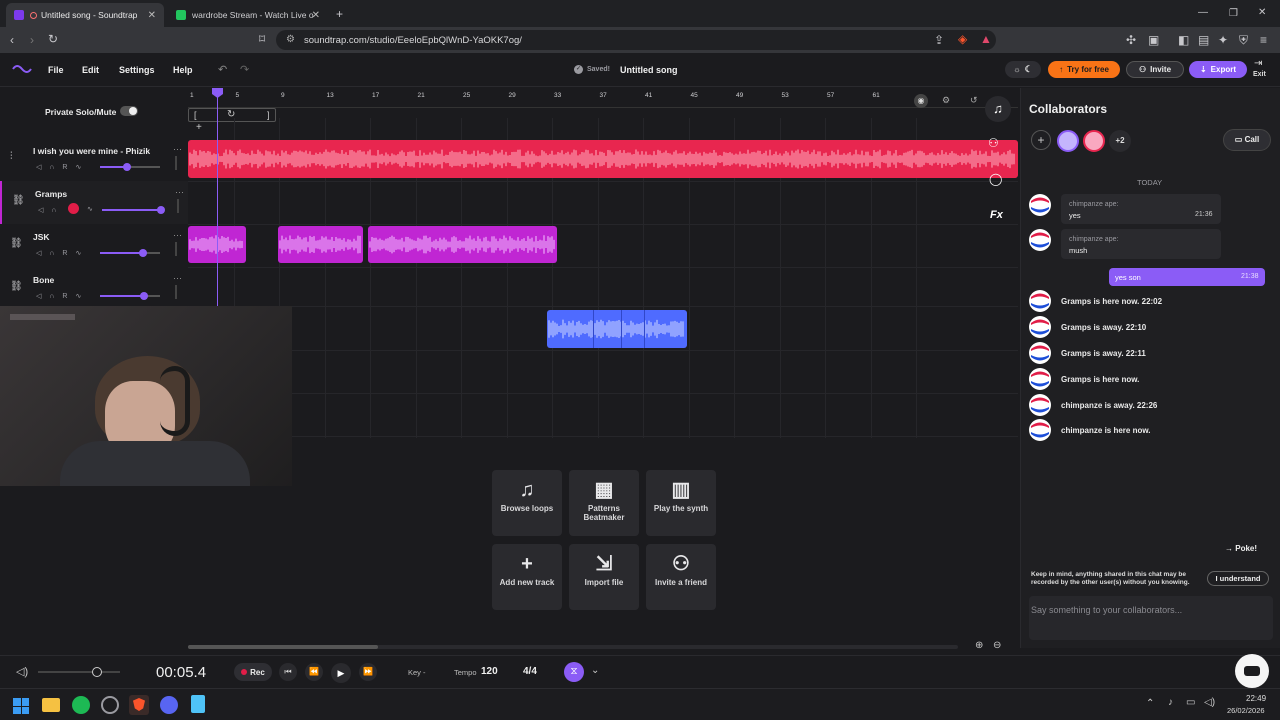 The width and height of the screenshot is (1280, 720). I want to click on track-row-2: ⛓ Gramps ··· ◁ ∩ ∿, so click(94, 202).